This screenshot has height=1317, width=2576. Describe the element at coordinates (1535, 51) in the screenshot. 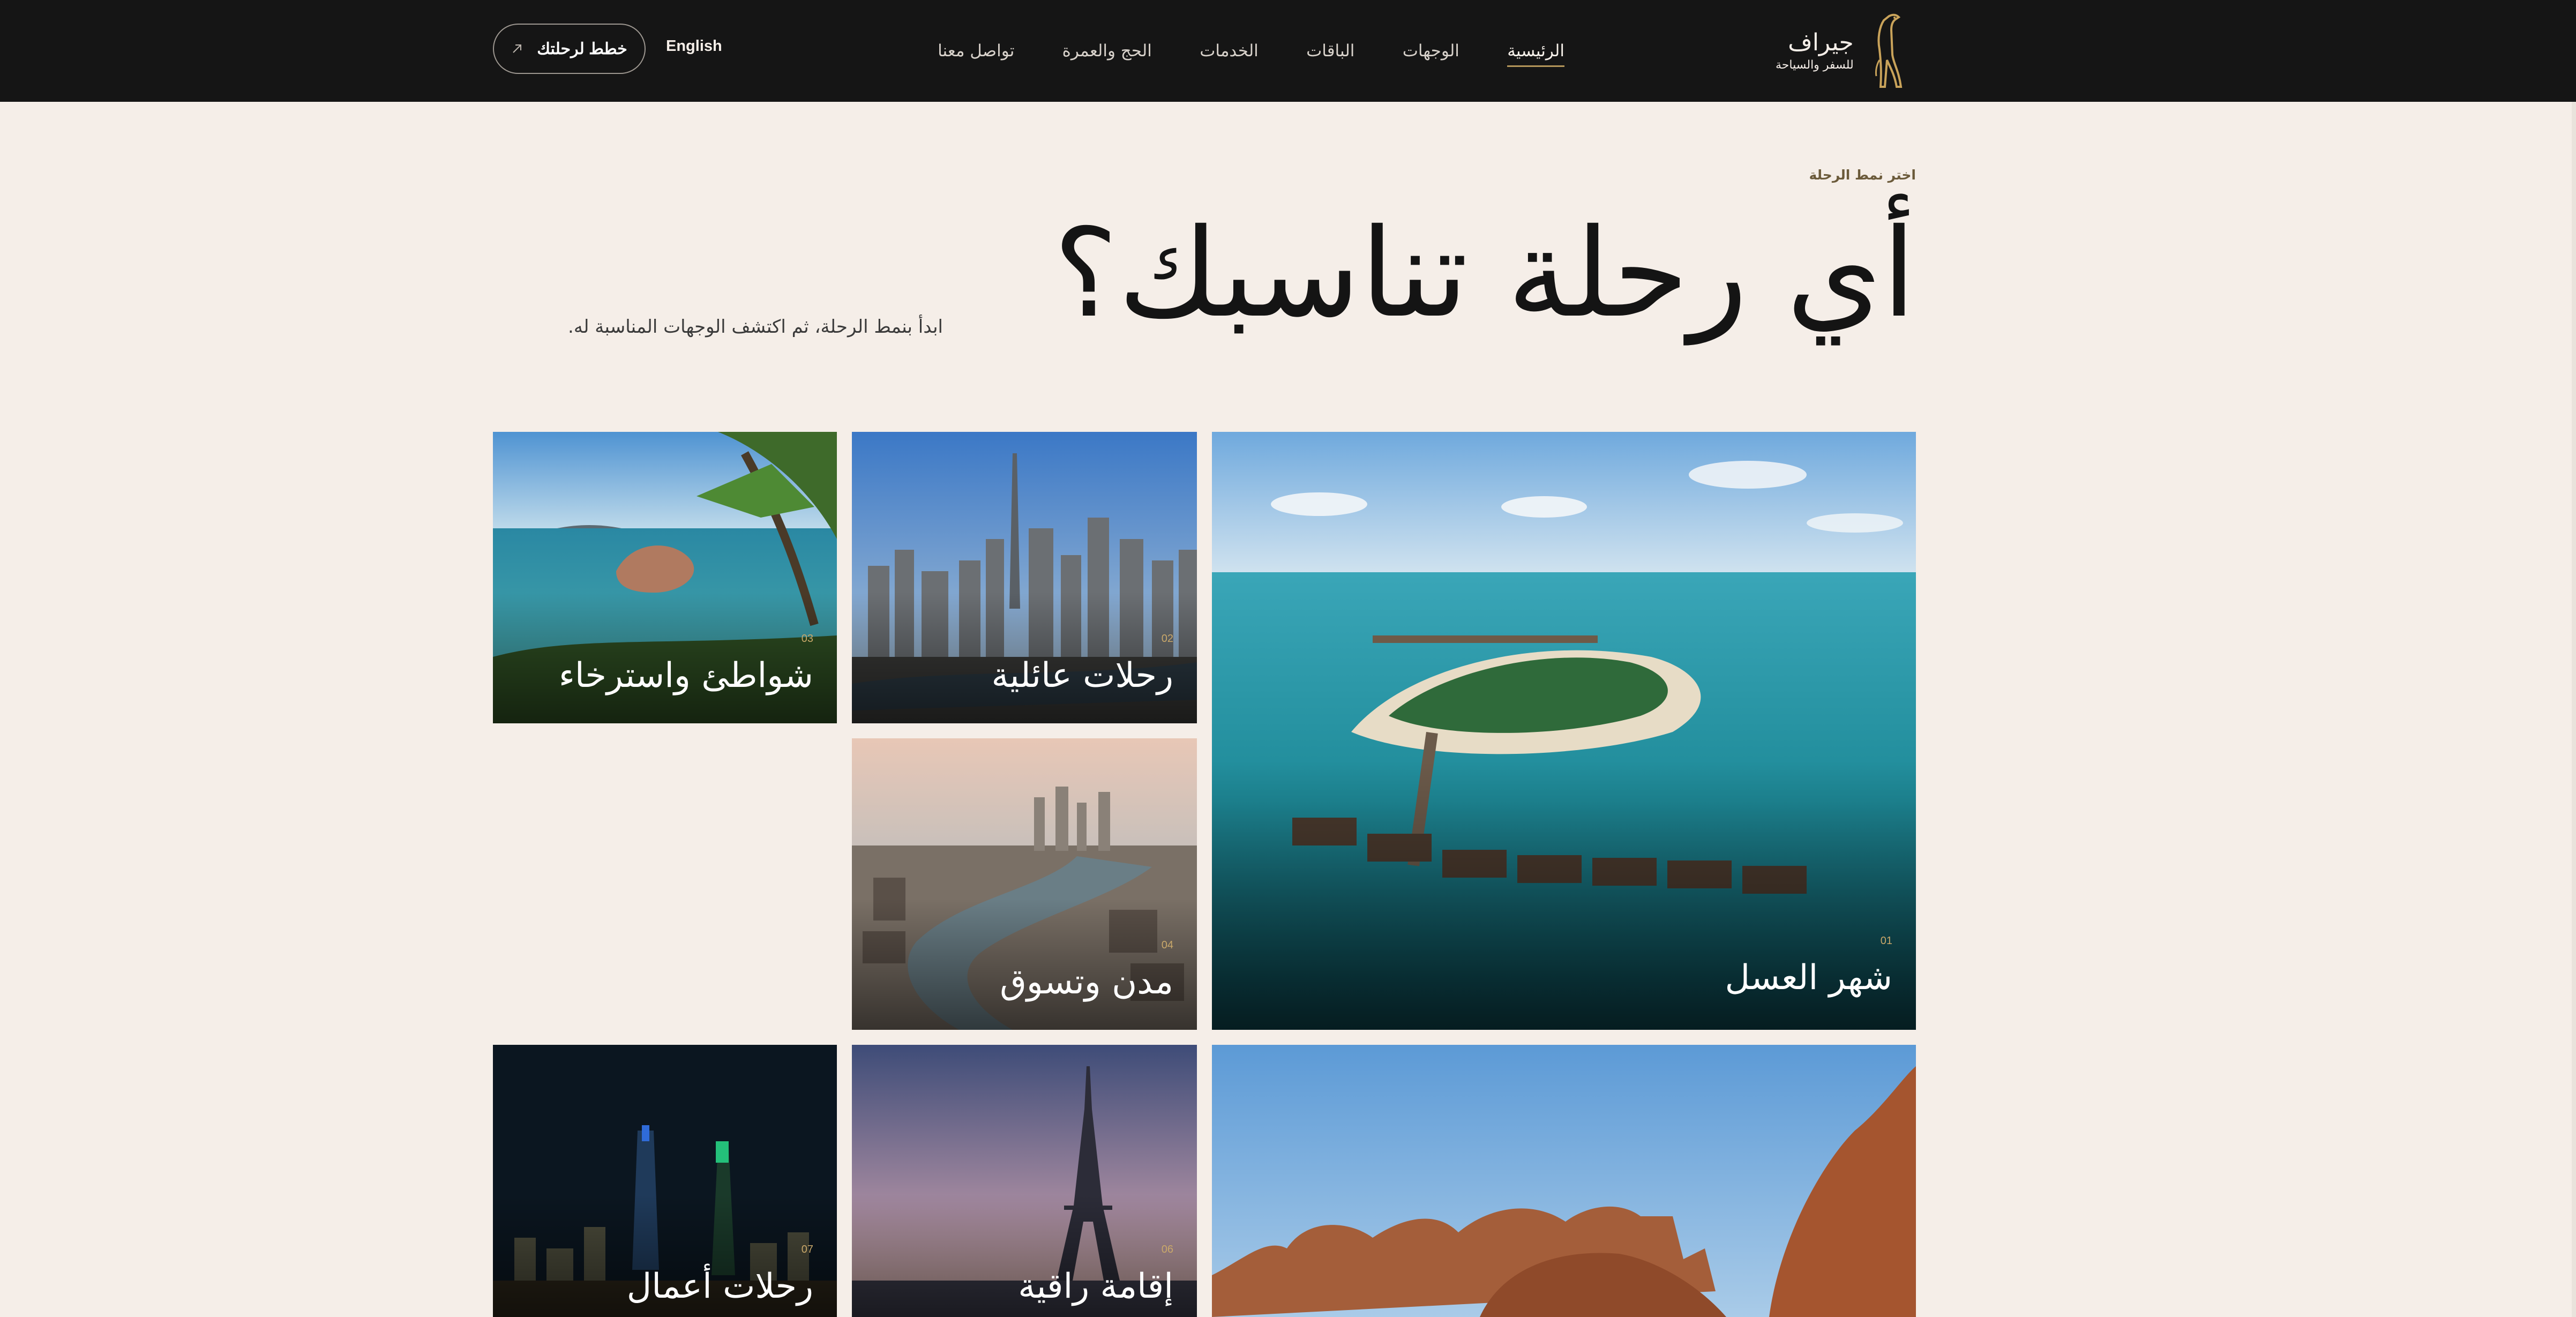

I see `nav-home: الرئيسية` at that location.